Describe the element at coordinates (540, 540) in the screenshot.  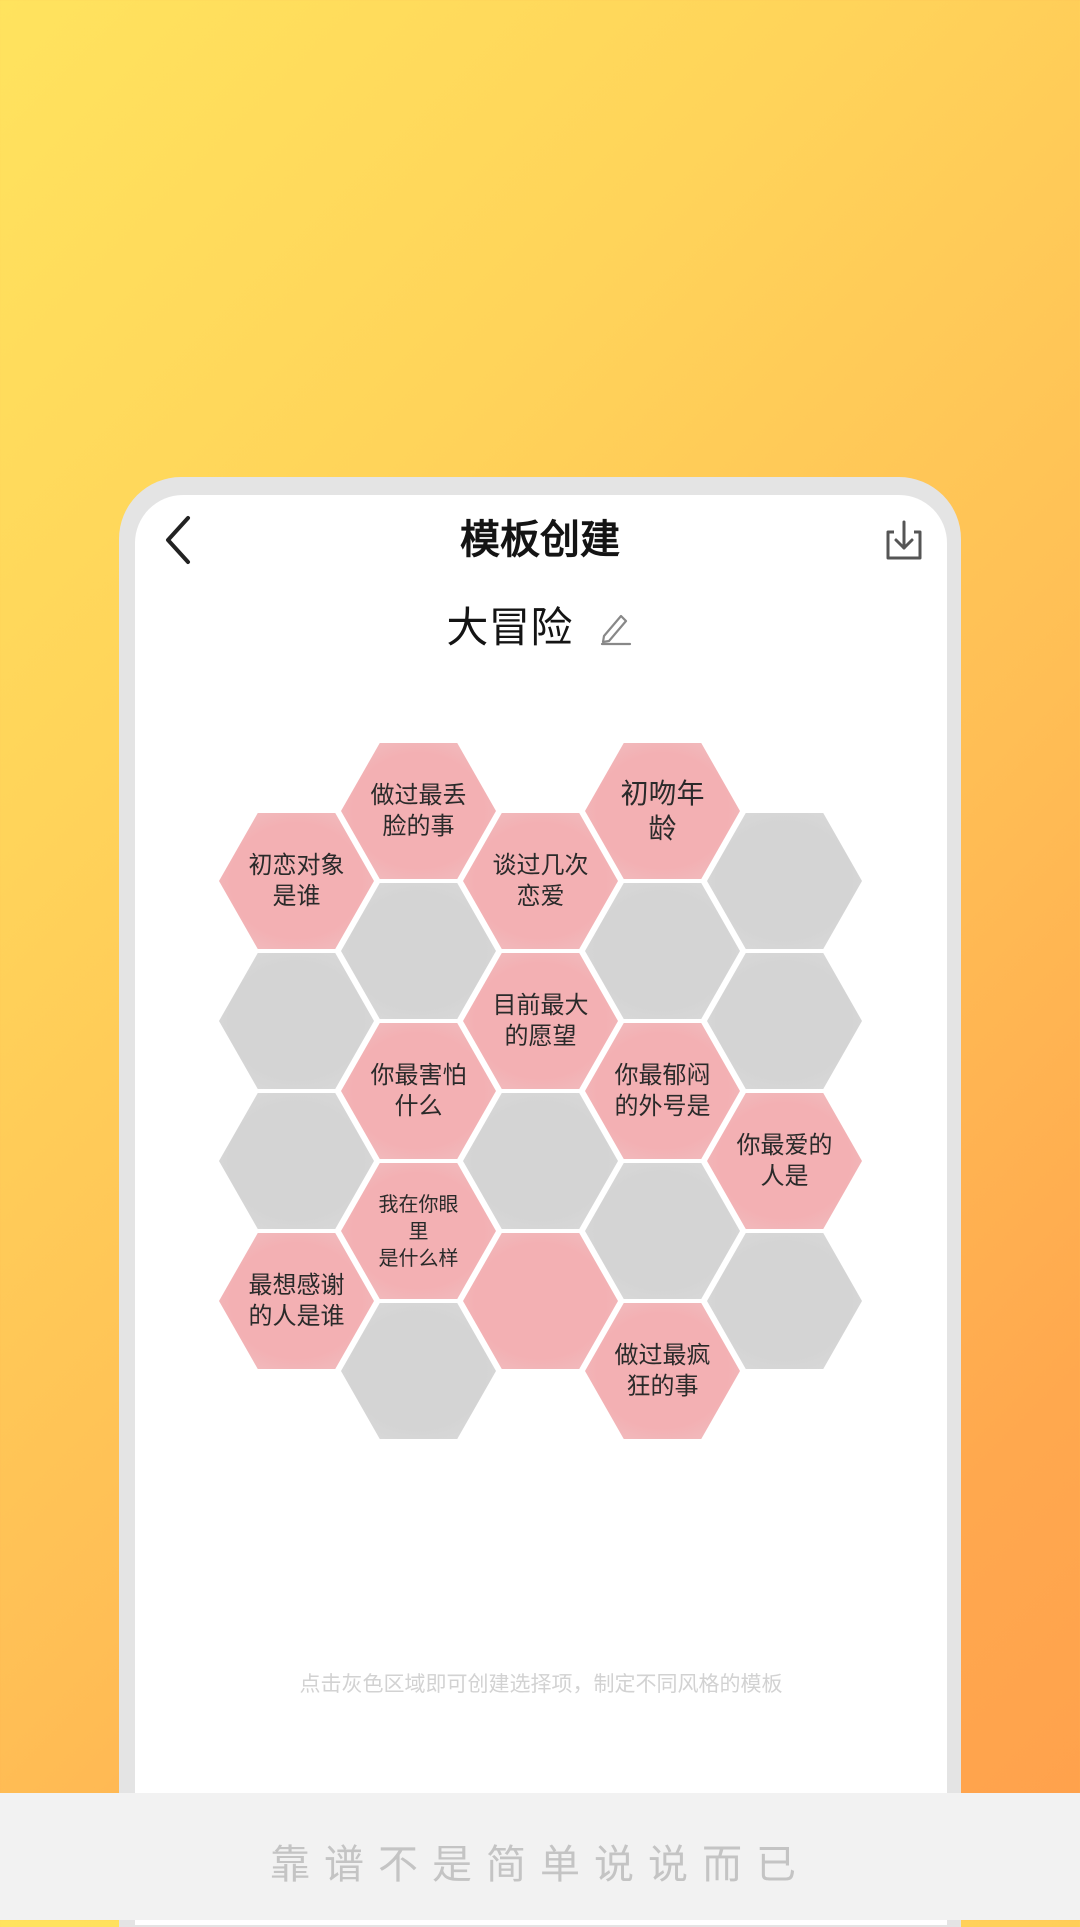
I see `page-title: 模板创建` at that location.